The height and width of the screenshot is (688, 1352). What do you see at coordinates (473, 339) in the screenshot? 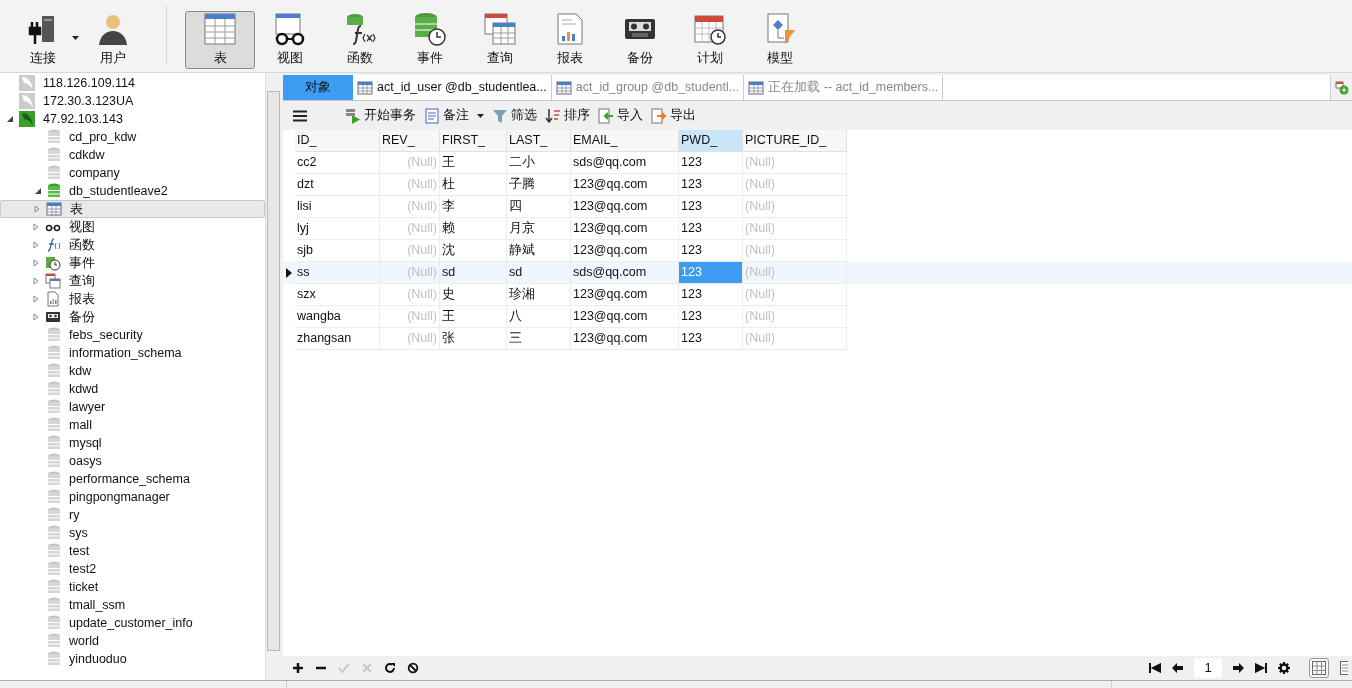
I see `table-cell: 张` at bounding box center [473, 339].